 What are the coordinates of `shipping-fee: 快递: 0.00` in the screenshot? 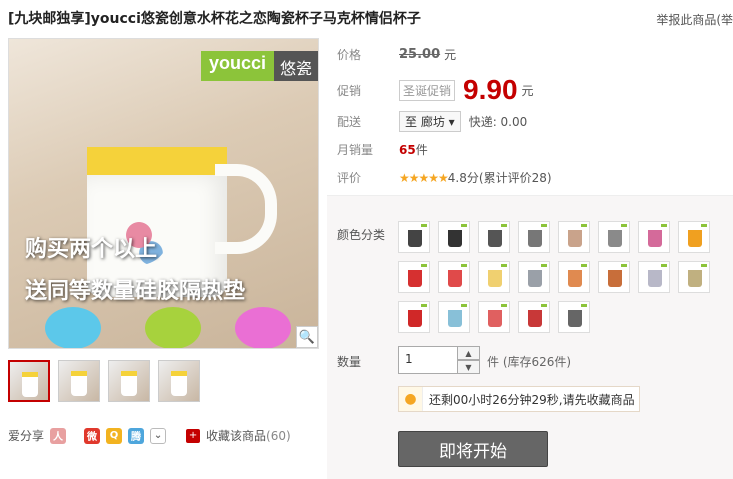 It's located at (498, 122).